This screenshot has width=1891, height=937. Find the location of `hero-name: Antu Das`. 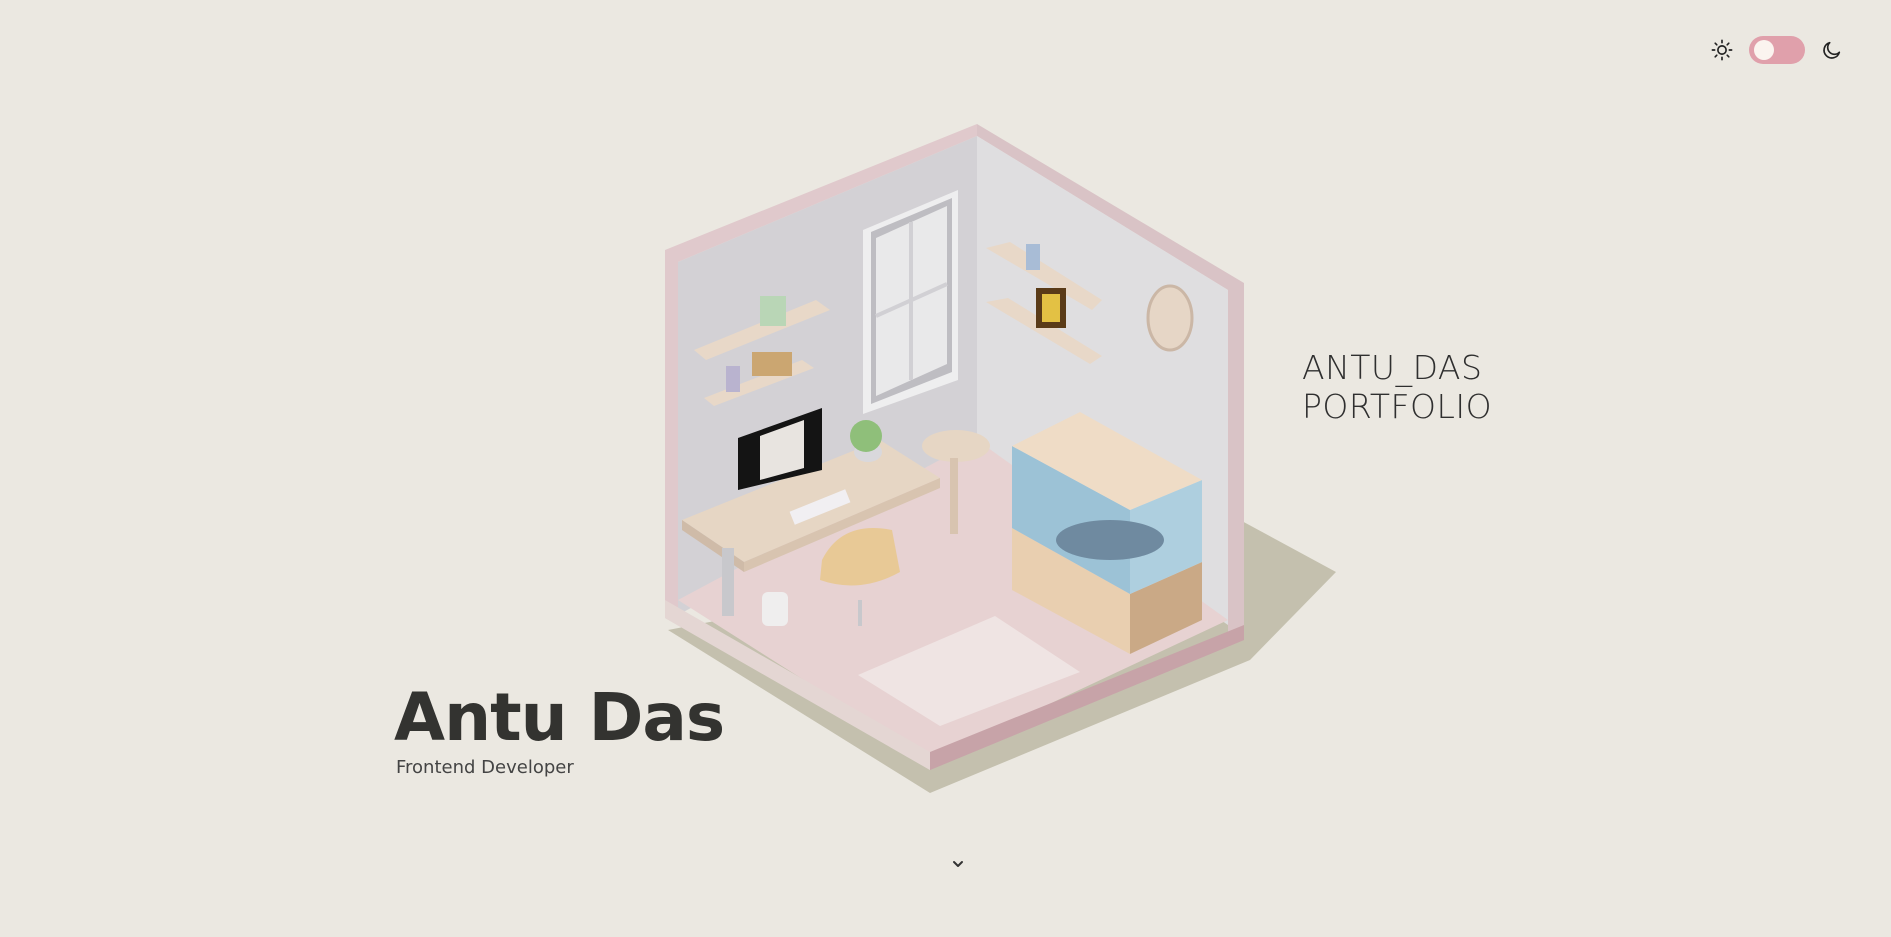

hero-name: Antu Das is located at coordinates (559, 717).